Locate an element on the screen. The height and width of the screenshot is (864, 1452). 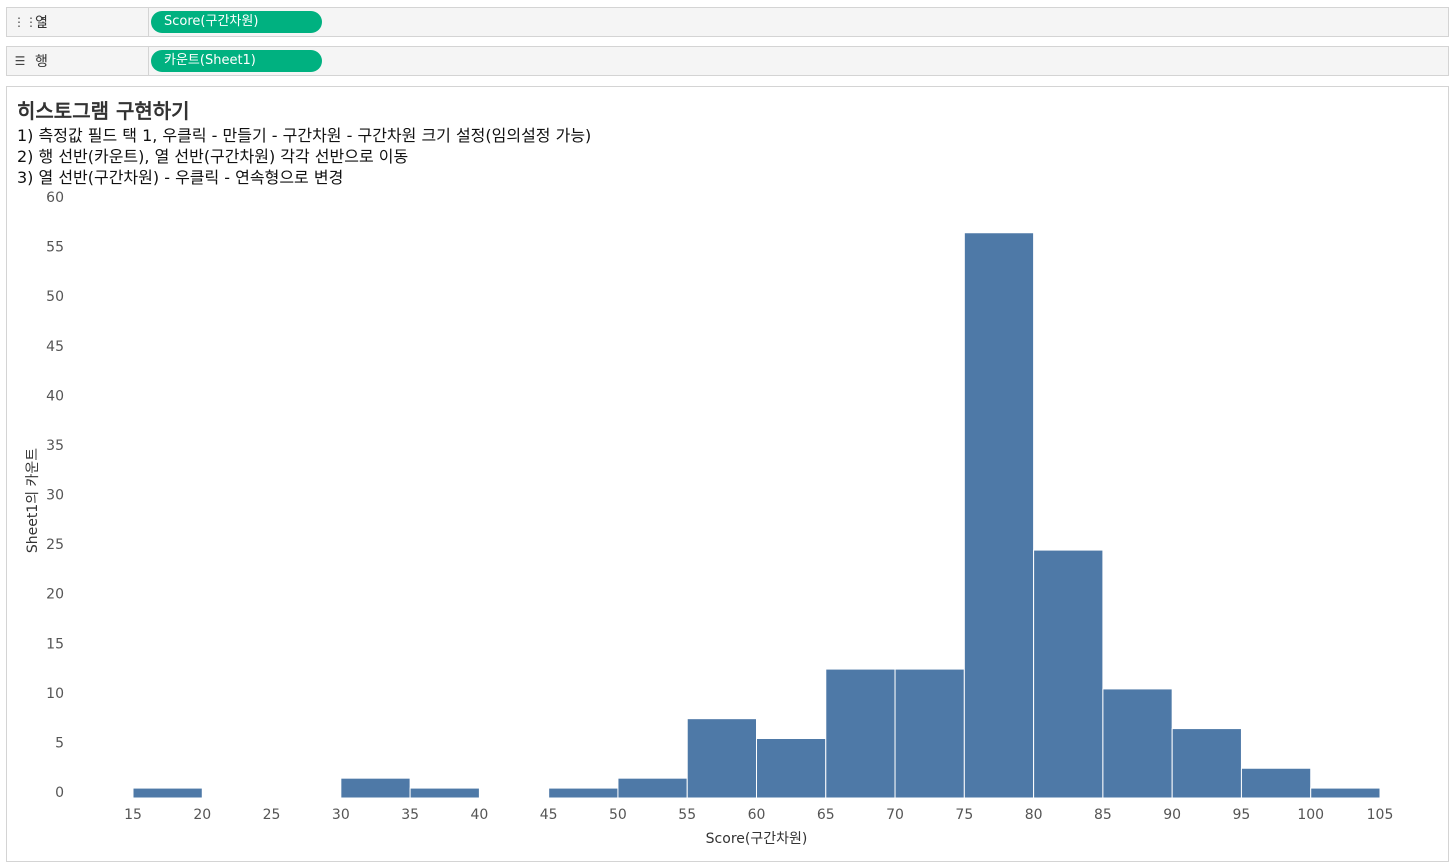
columns-shelf-label-area: ⋮⋮⋮ 열 is located at coordinates (78, 22).